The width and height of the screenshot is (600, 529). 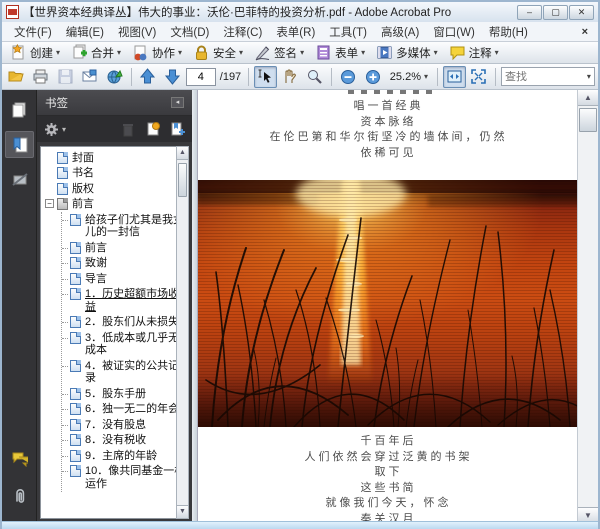 I want to click on find-input, so click(x=545, y=76).